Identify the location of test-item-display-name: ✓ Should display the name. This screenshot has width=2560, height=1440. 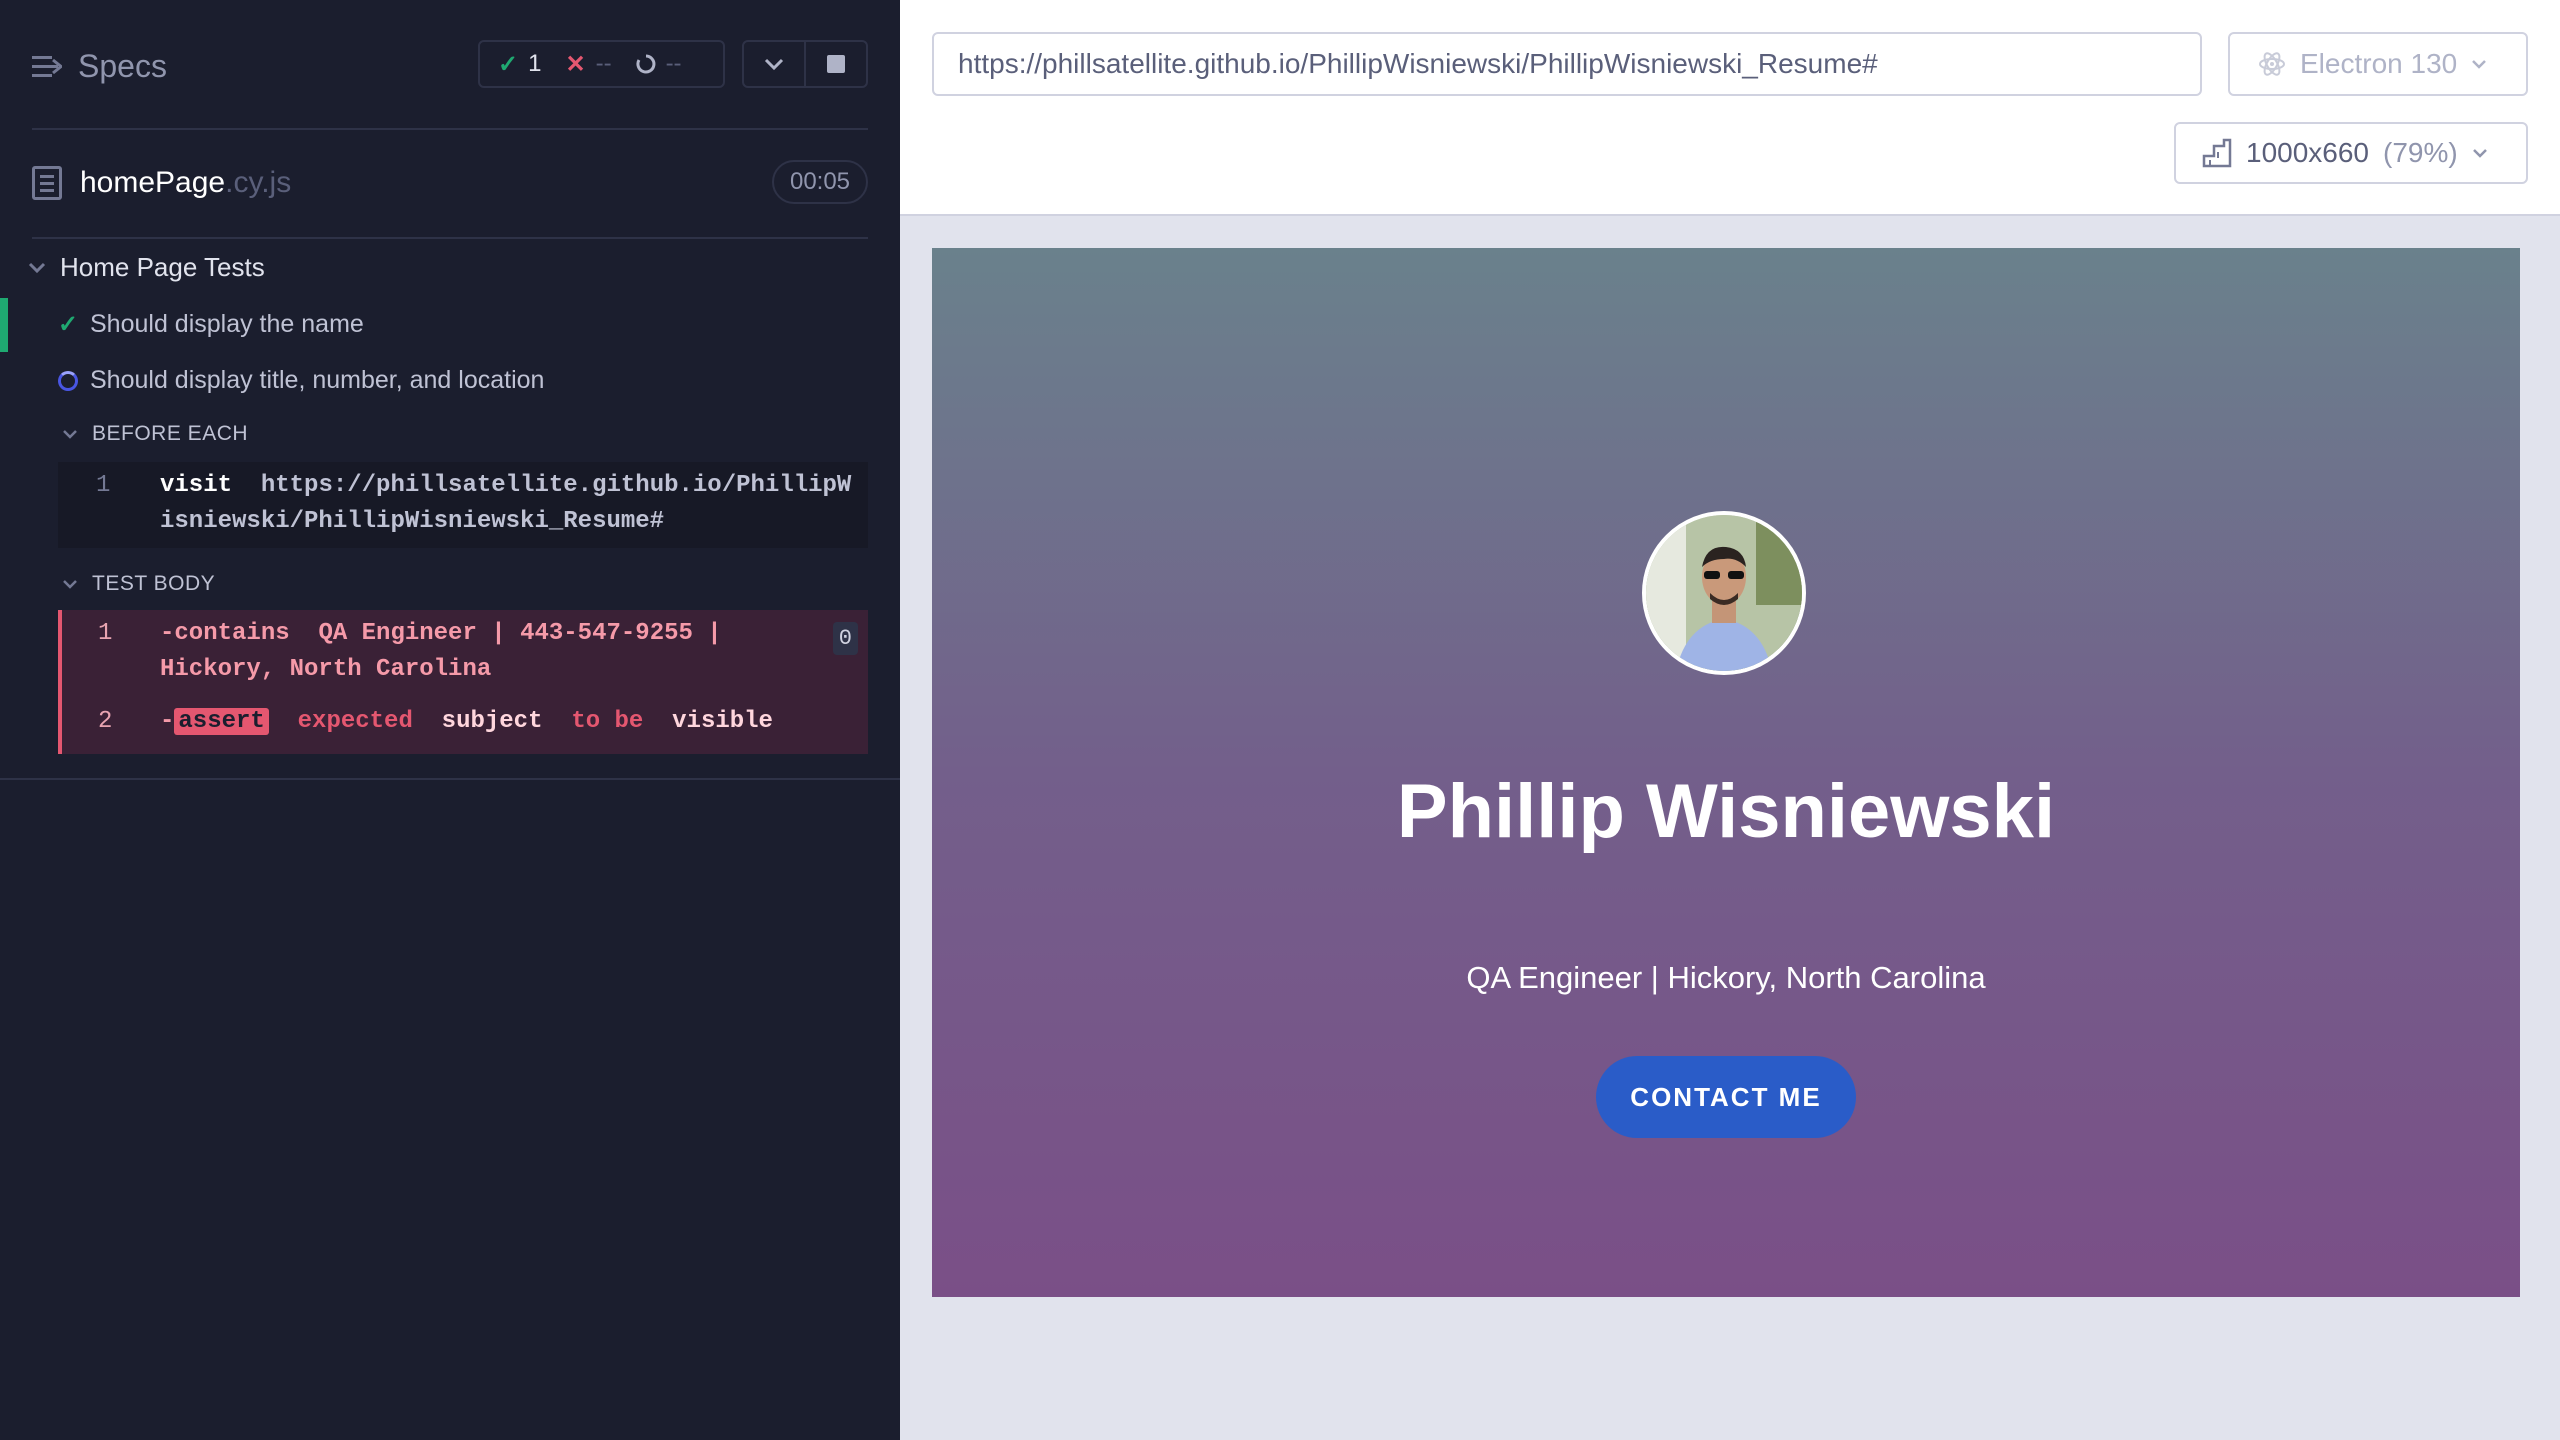
(211, 324).